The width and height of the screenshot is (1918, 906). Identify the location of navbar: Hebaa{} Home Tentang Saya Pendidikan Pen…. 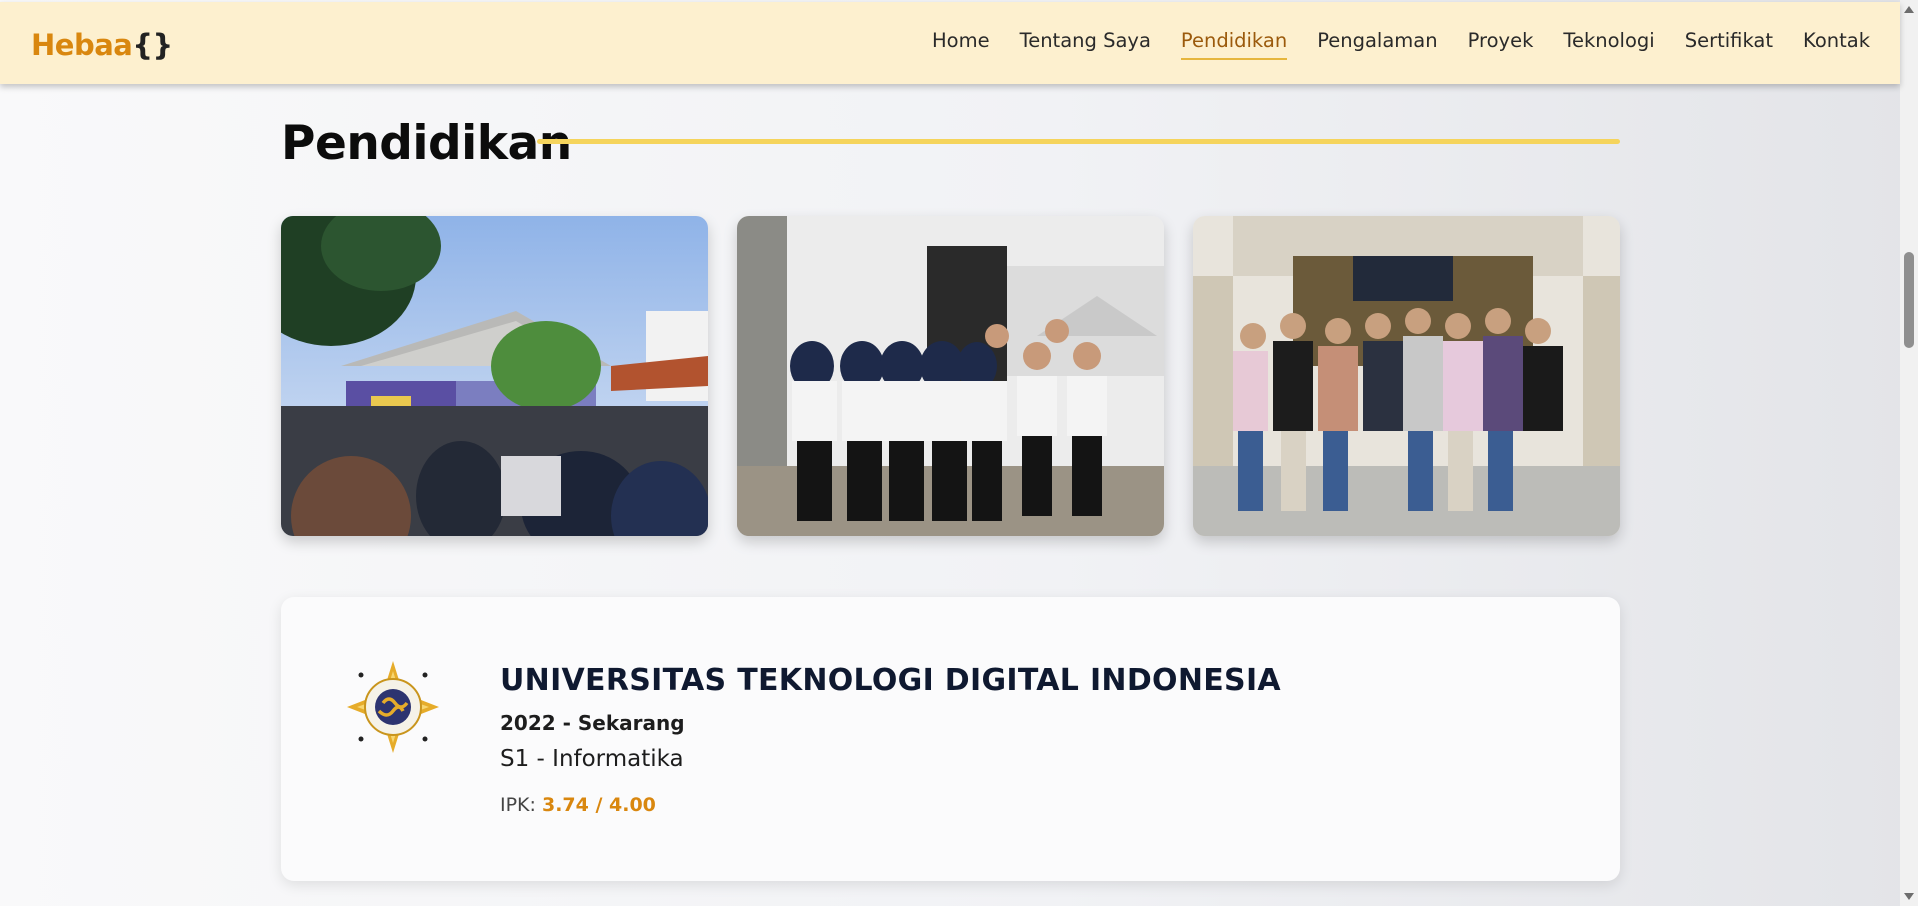
(950, 43).